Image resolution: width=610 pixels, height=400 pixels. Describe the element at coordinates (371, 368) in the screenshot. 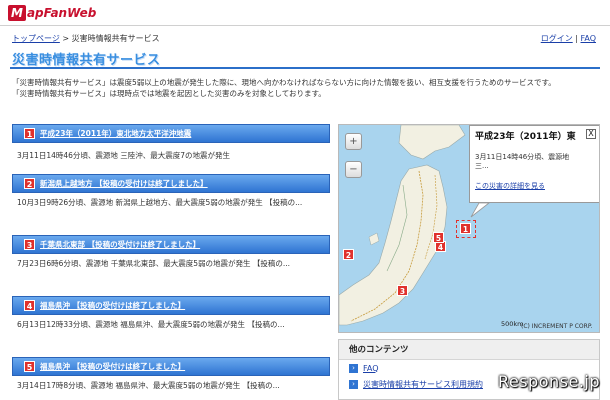

I see `other-link-label: FAQ` at that location.